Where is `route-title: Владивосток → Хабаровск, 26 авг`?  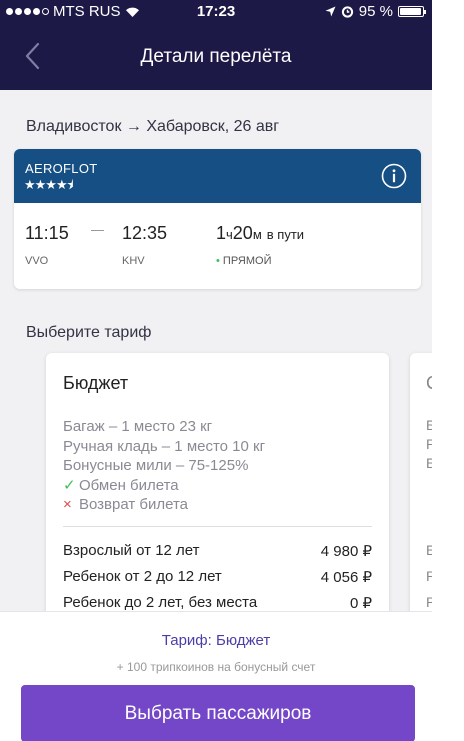 route-title: Владивосток → Хабаровск, 26 авг is located at coordinates (153, 126).